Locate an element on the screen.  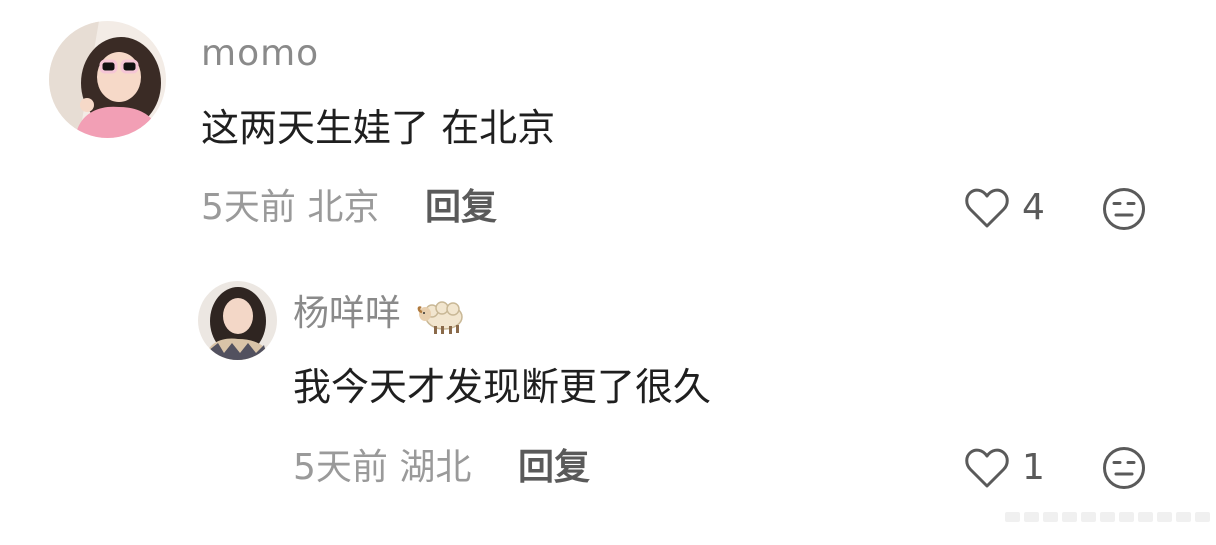
like-button: 1 is located at coordinates (1004, 468).